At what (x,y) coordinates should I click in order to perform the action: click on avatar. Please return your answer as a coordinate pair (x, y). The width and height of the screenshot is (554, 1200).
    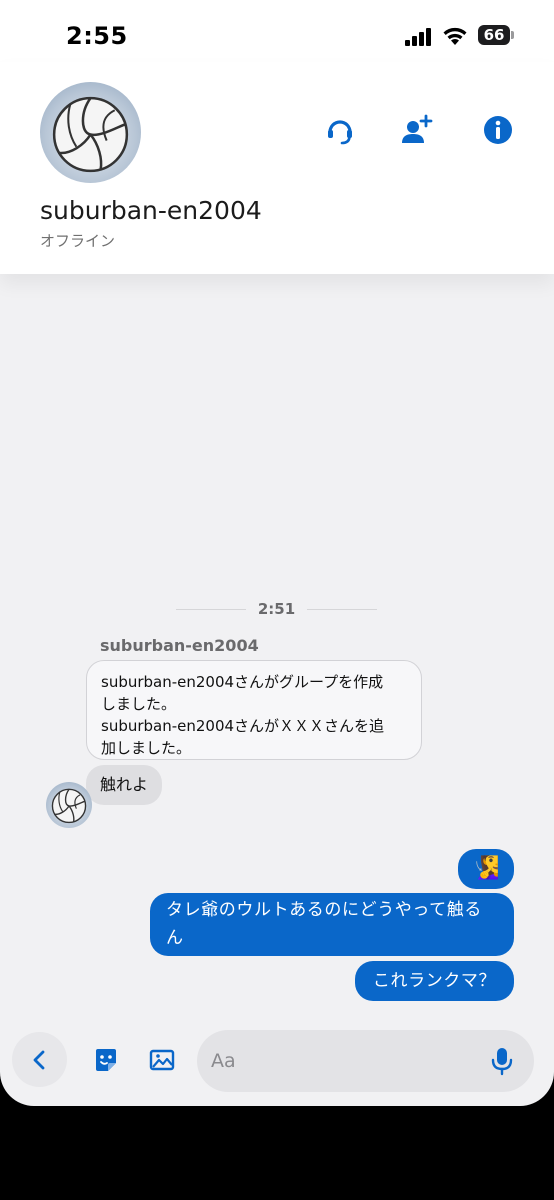
    Looking at the image, I should click on (90, 132).